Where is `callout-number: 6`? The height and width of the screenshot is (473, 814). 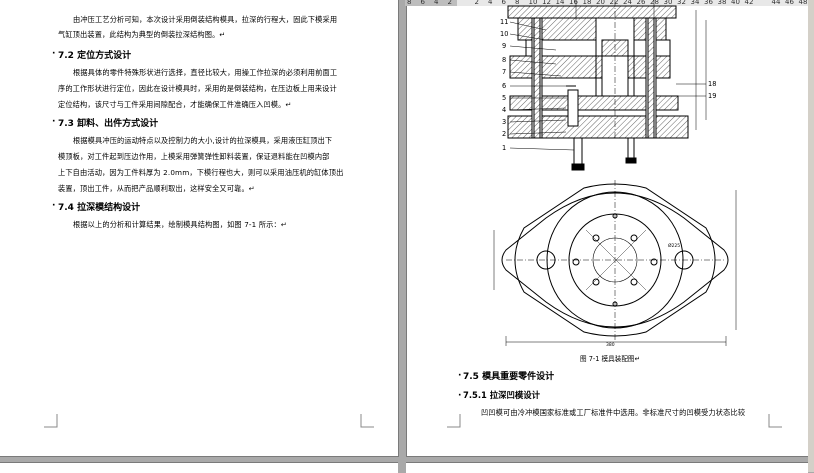
callout-number: 6 is located at coordinates (504, 86).